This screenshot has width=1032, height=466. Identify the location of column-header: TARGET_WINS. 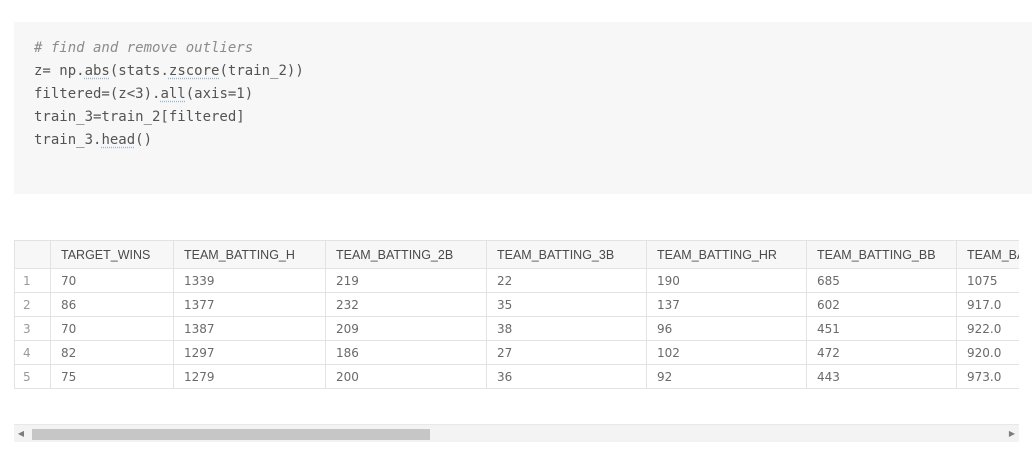
(112, 254).